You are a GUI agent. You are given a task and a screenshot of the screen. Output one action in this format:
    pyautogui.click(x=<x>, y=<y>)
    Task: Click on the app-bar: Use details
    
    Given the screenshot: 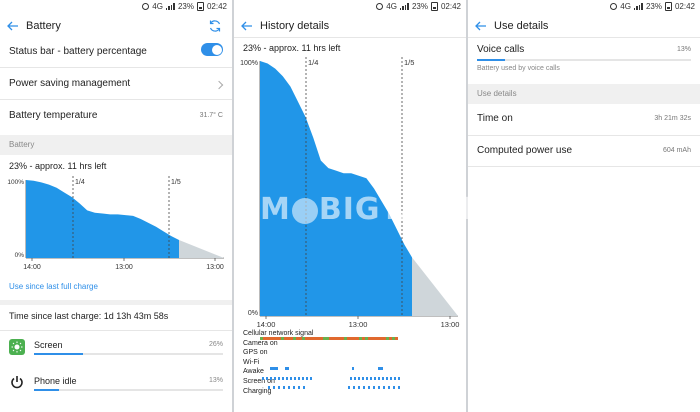 What is the action you would take?
    pyautogui.click(x=584, y=26)
    